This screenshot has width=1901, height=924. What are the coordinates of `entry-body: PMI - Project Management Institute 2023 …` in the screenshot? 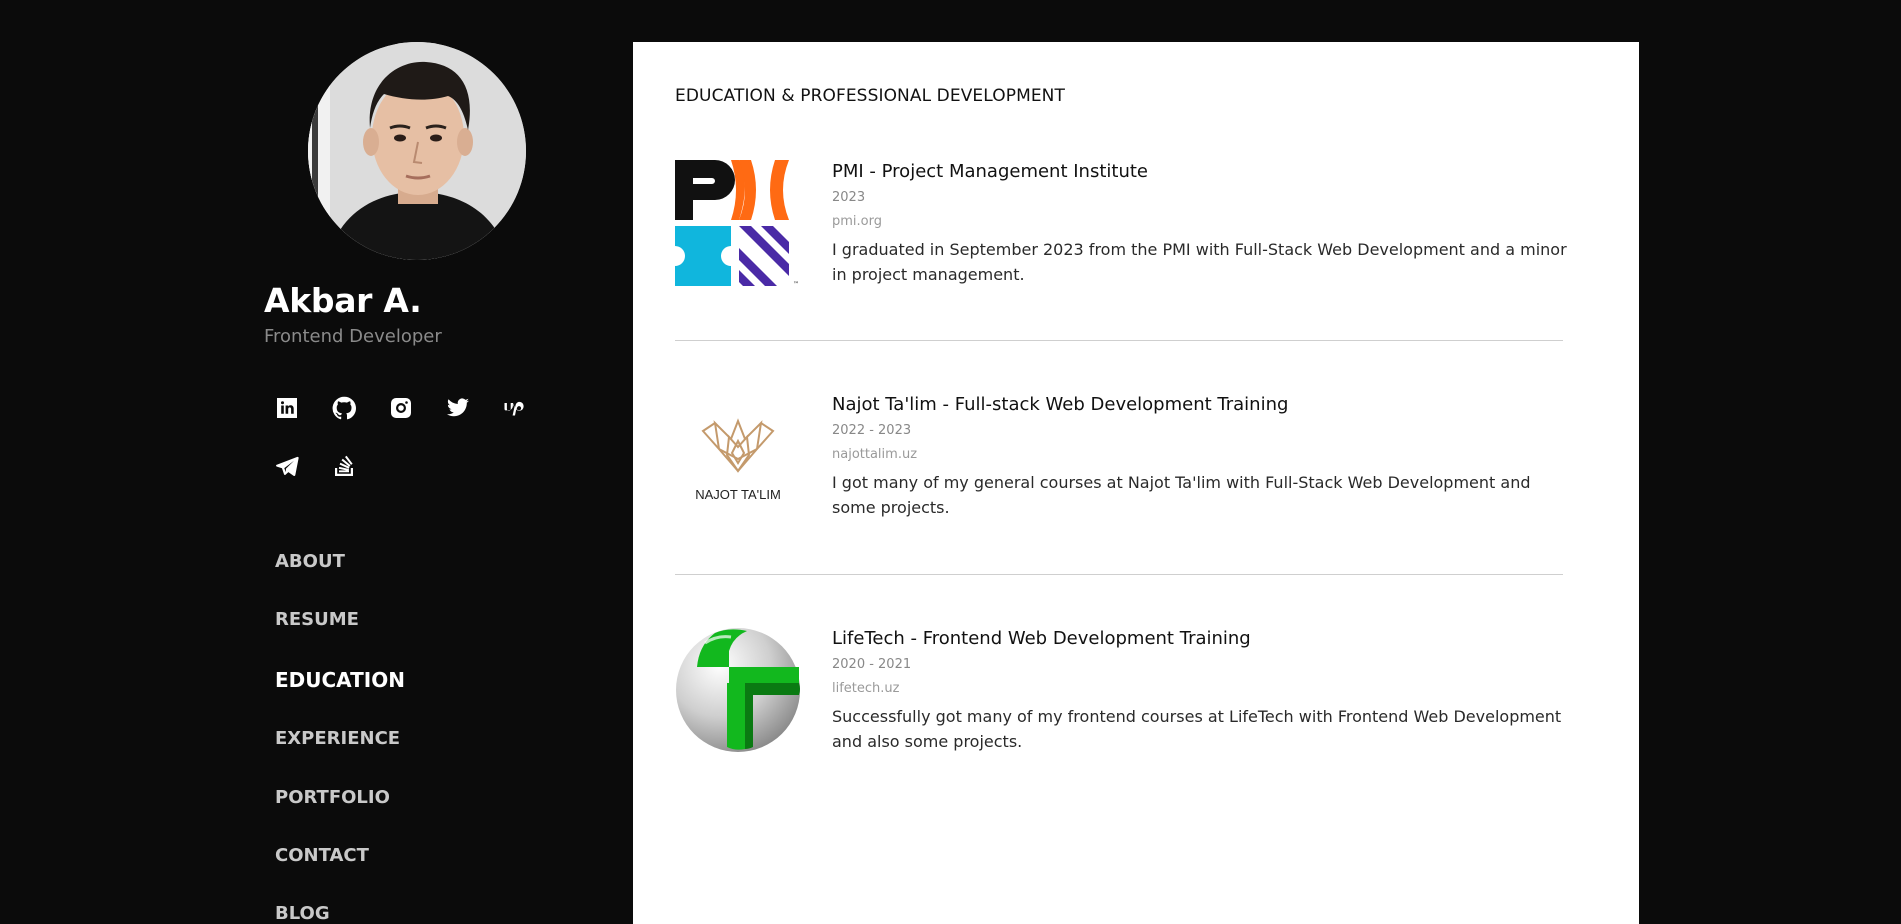 It's located at (1199, 223).